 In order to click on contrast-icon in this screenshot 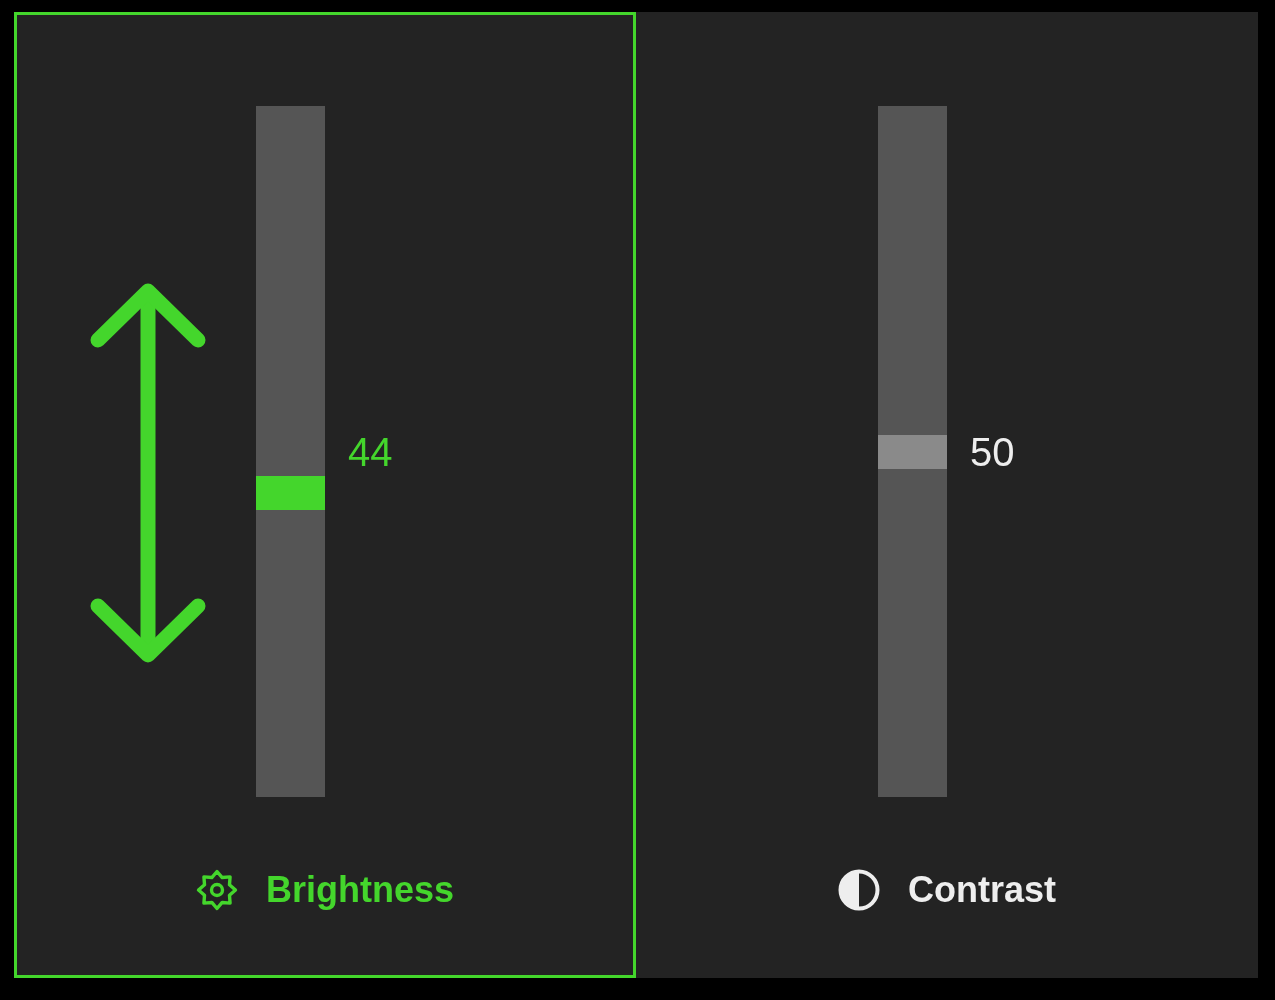, I will do `click(859, 890)`.